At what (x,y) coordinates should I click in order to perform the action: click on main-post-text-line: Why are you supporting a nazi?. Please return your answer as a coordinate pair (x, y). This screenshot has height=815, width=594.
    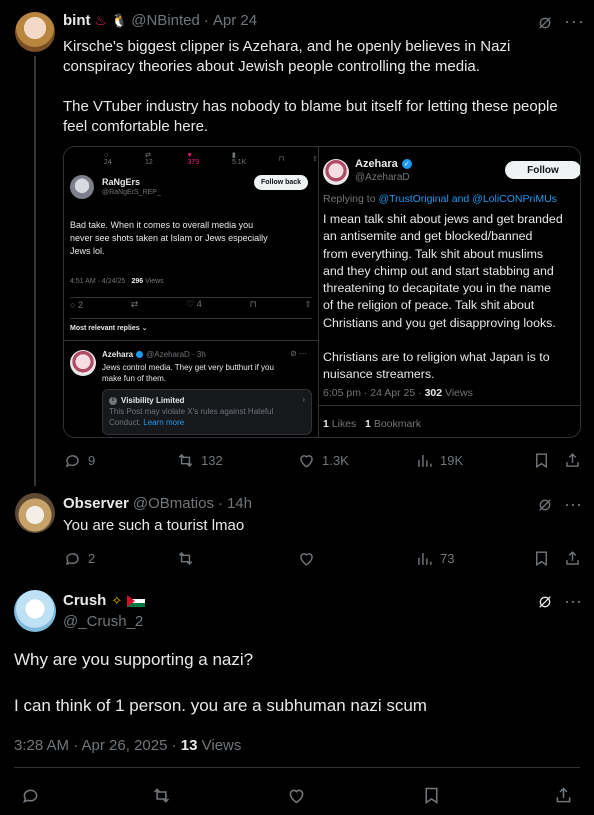
    Looking at the image, I should click on (134, 659).